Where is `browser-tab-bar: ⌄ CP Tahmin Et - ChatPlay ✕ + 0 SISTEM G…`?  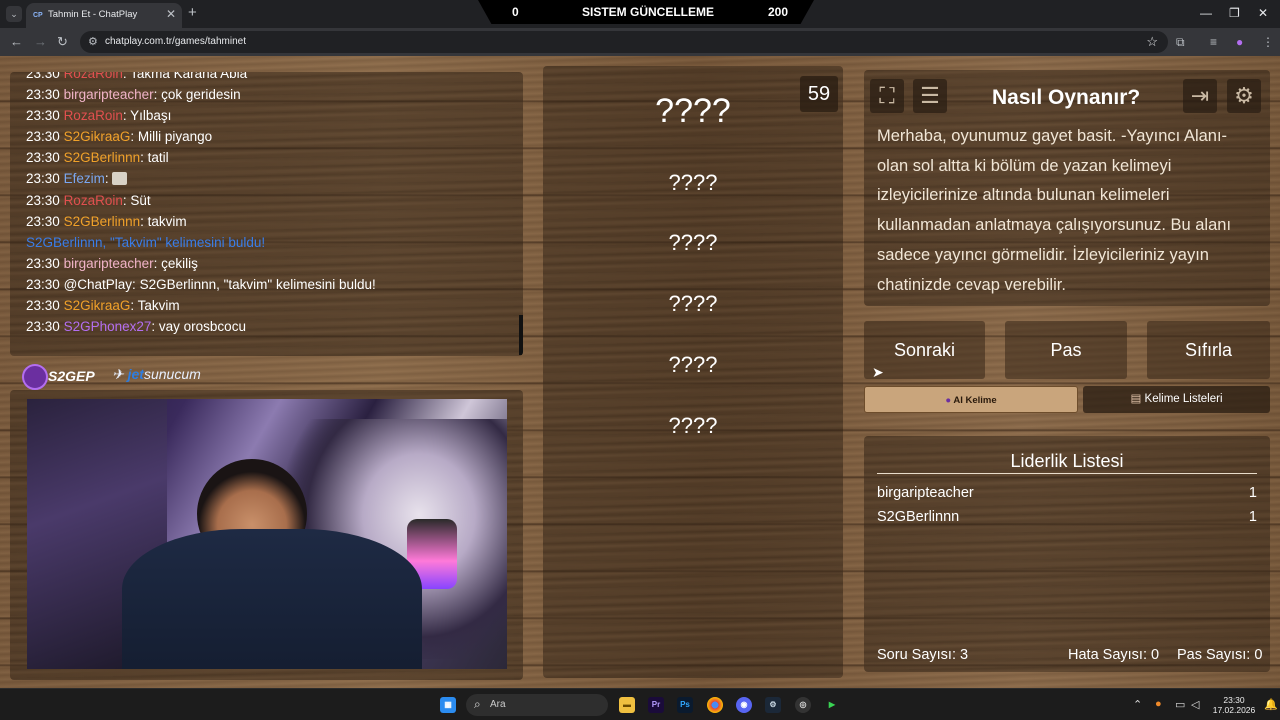
browser-tab-bar: ⌄ CP Tahmin Et - ChatPlay ✕ + 0 SISTEM G… is located at coordinates (640, 14).